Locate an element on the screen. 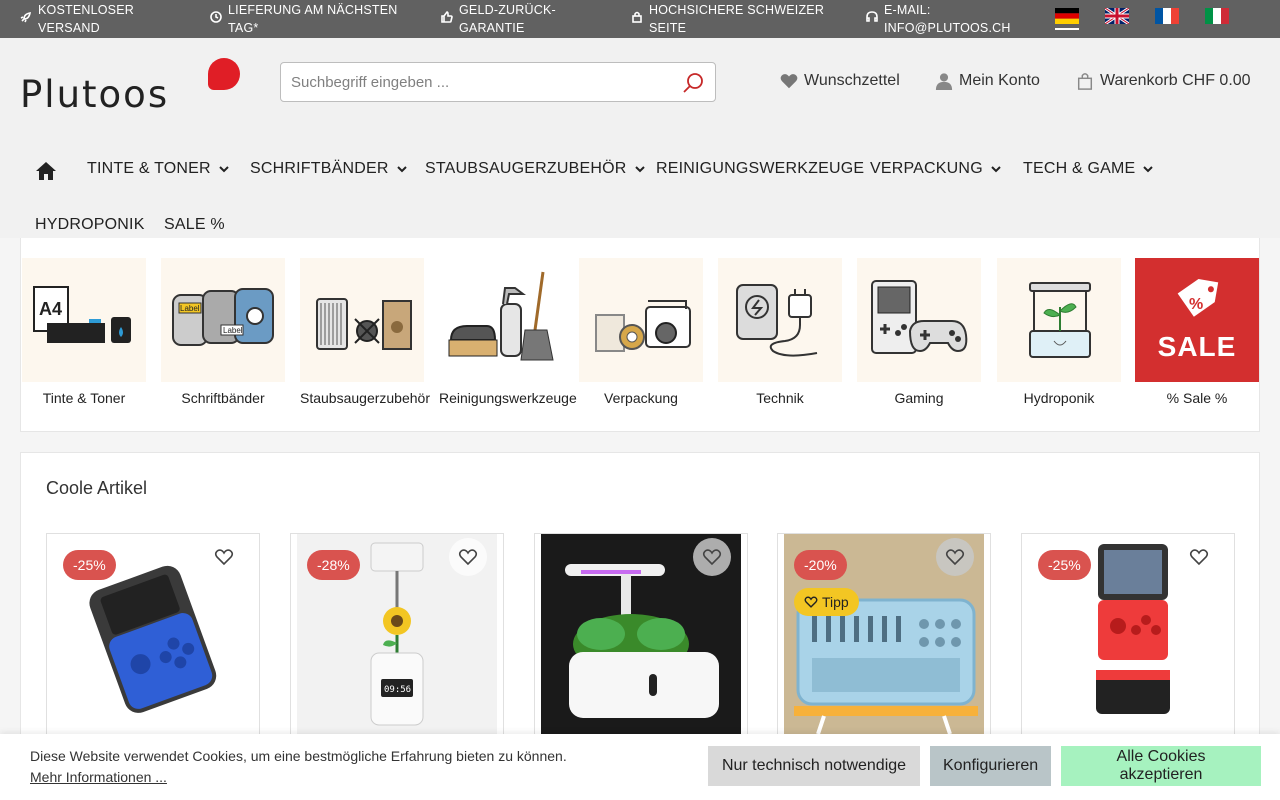 This screenshot has height=800, width=1280. cart-link: Warenkorb CHF 0.00 is located at coordinates (1163, 81).